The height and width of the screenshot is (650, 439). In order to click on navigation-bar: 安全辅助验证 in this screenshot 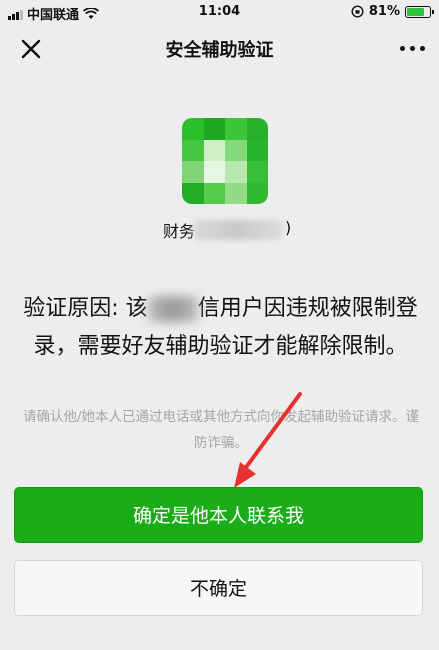, I will do `click(219, 49)`.